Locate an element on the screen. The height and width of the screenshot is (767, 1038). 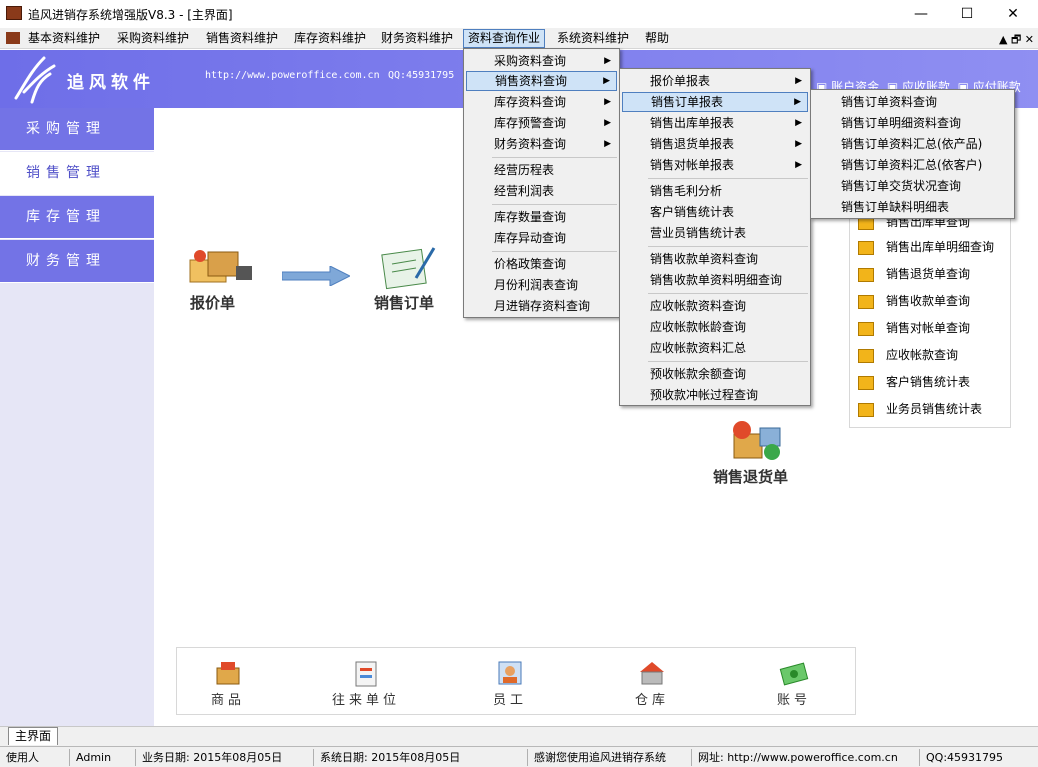
menu2-receipt-query: 销售收款单资料查询 is located at coordinates (715, 259).